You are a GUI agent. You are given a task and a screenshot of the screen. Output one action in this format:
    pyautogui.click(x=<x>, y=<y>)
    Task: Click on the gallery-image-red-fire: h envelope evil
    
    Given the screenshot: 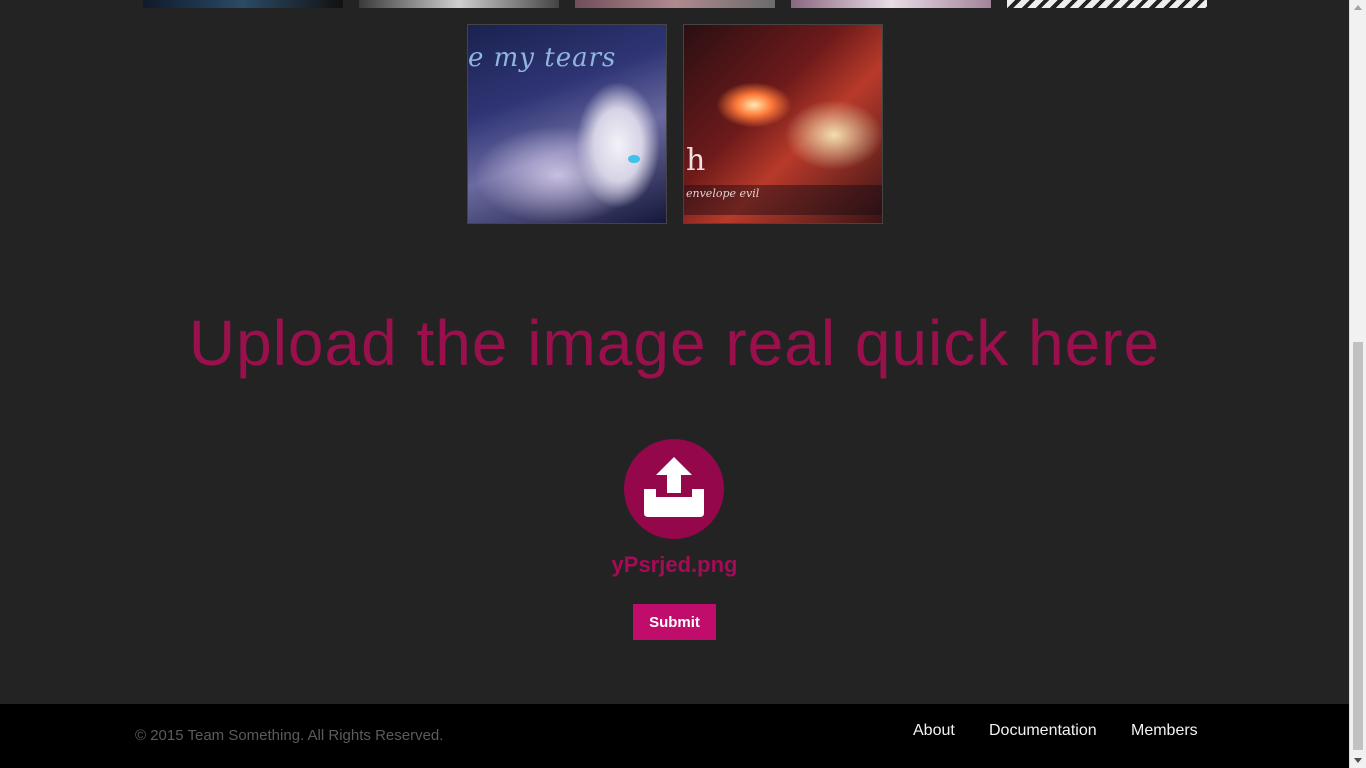 What is the action you would take?
    pyautogui.click(x=783, y=124)
    